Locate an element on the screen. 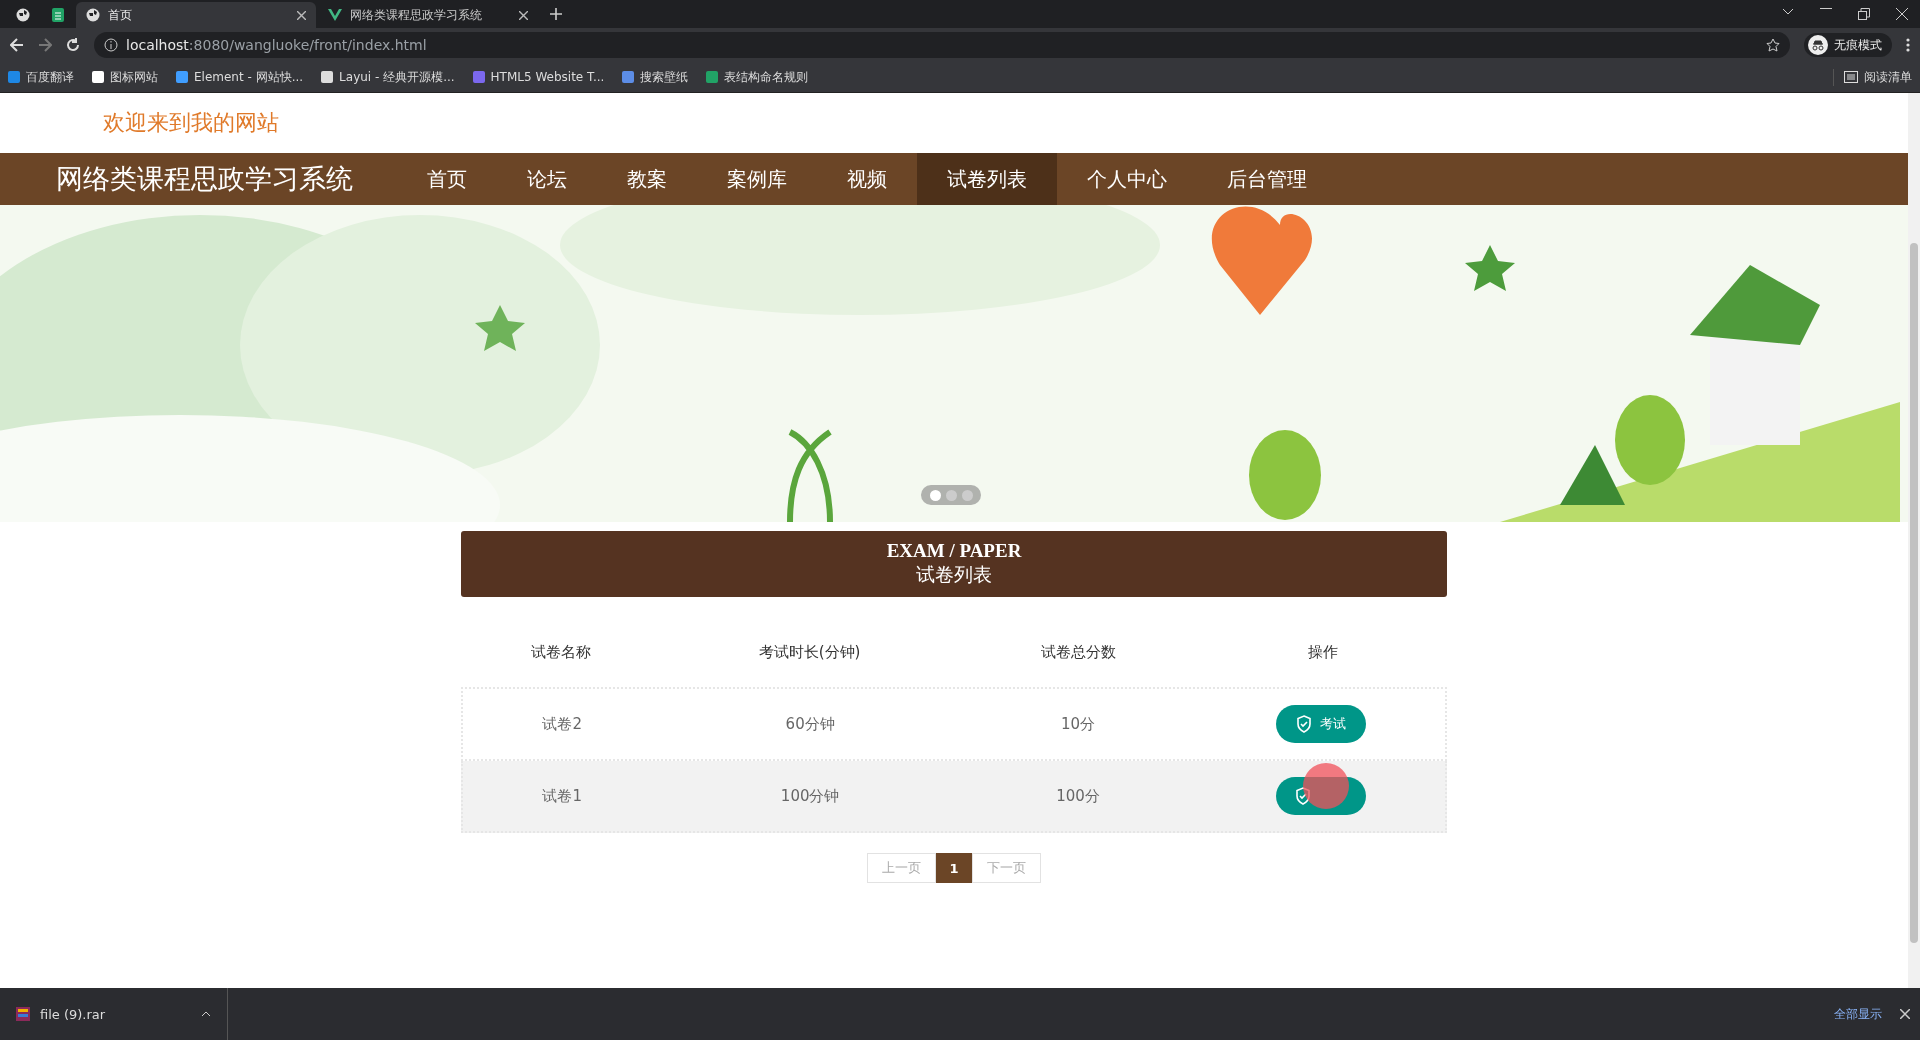 This screenshot has width=1920, height=1040. nav-item: 案例库 is located at coordinates (757, 179).